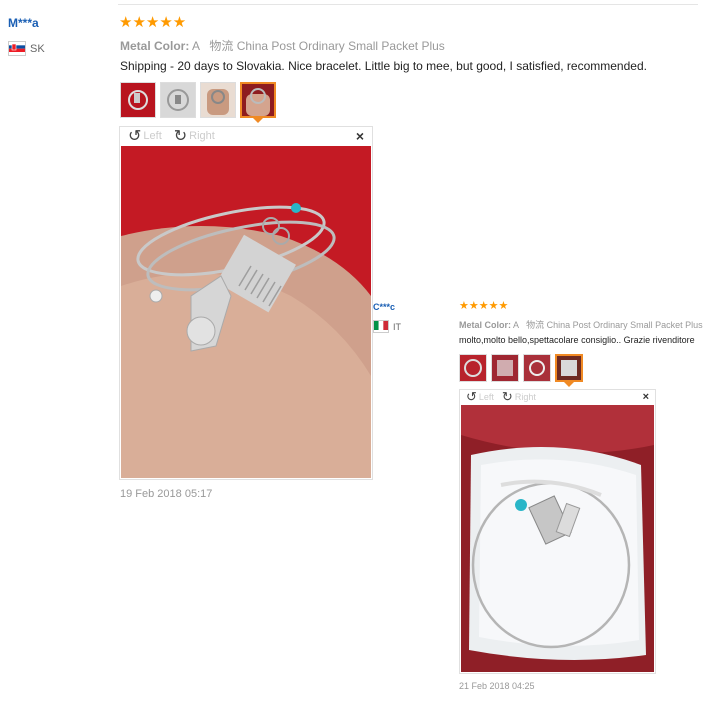  I want to click on flag-it-icon, so click(381, 326).